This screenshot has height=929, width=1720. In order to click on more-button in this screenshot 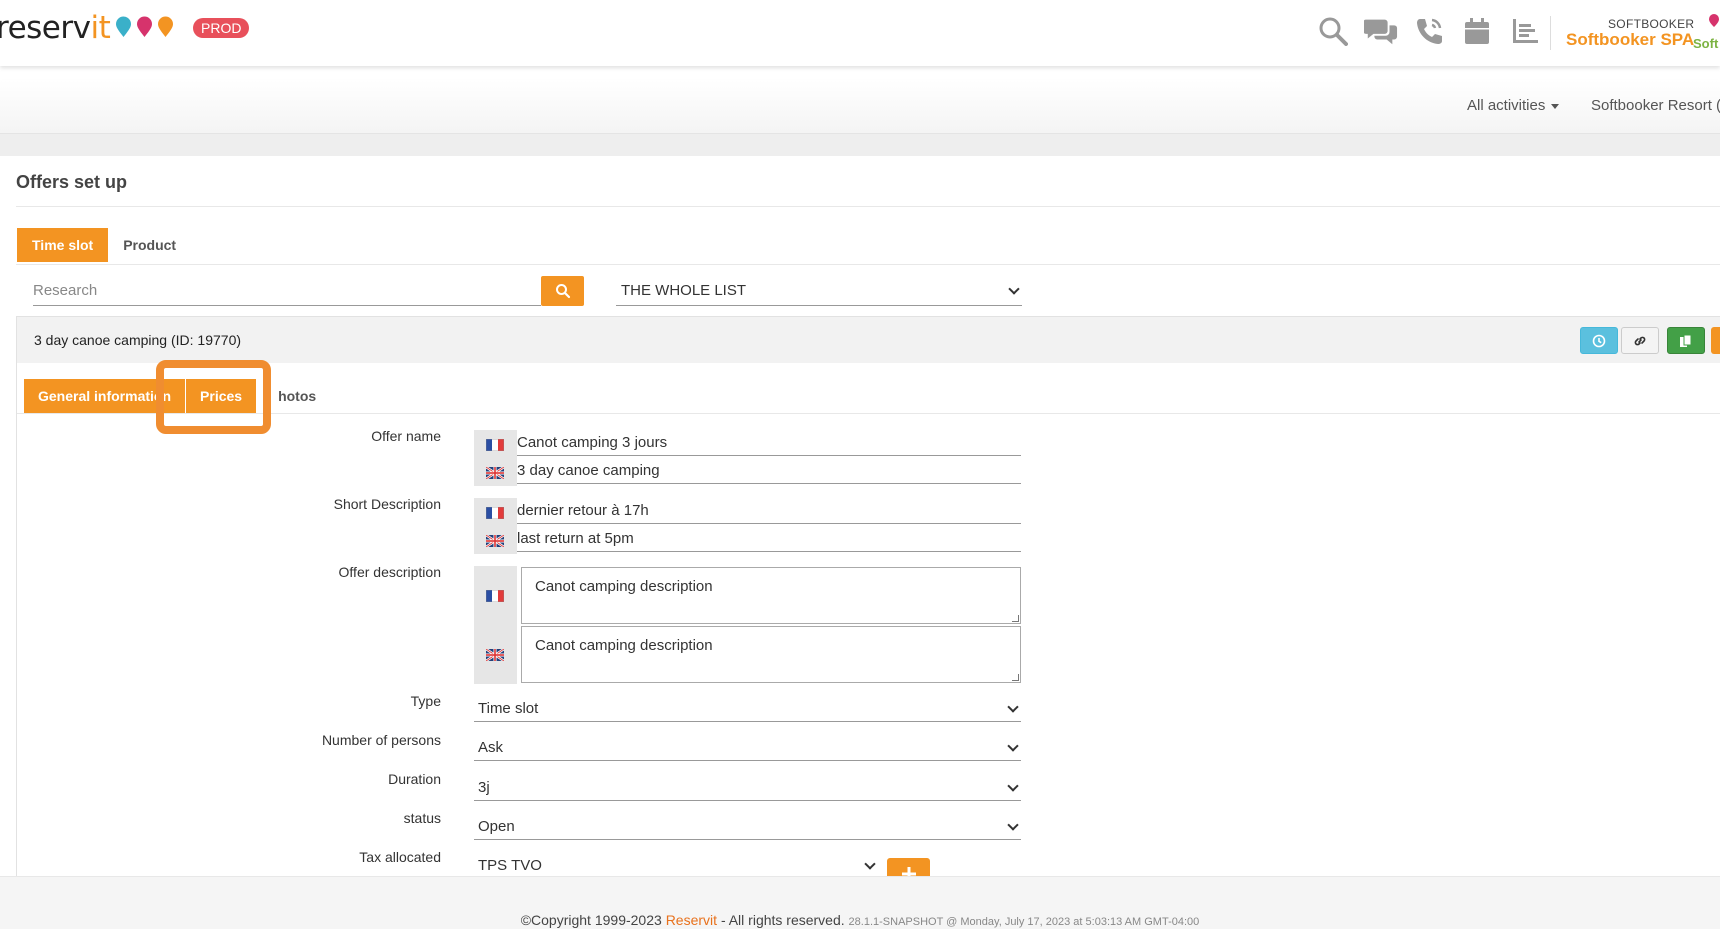, I will do `click(1715, 340)`.